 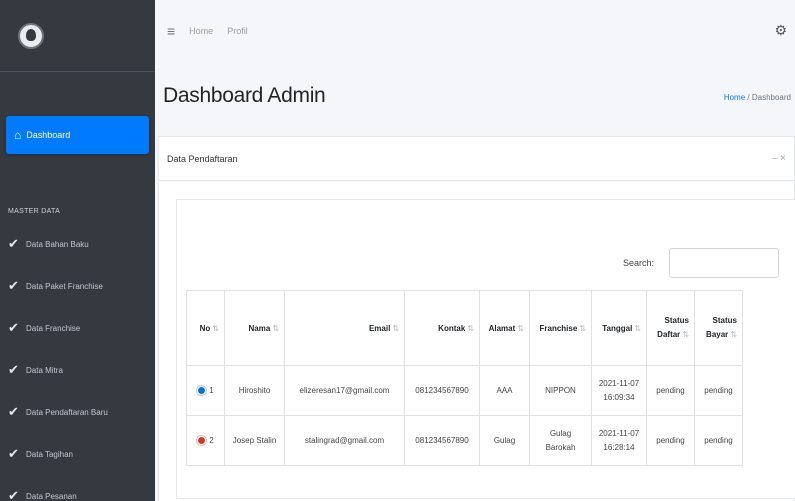 What do you see at coordinates (724, 263) in the screenshot?
I see `search-input` at bounding box center [724, 263].